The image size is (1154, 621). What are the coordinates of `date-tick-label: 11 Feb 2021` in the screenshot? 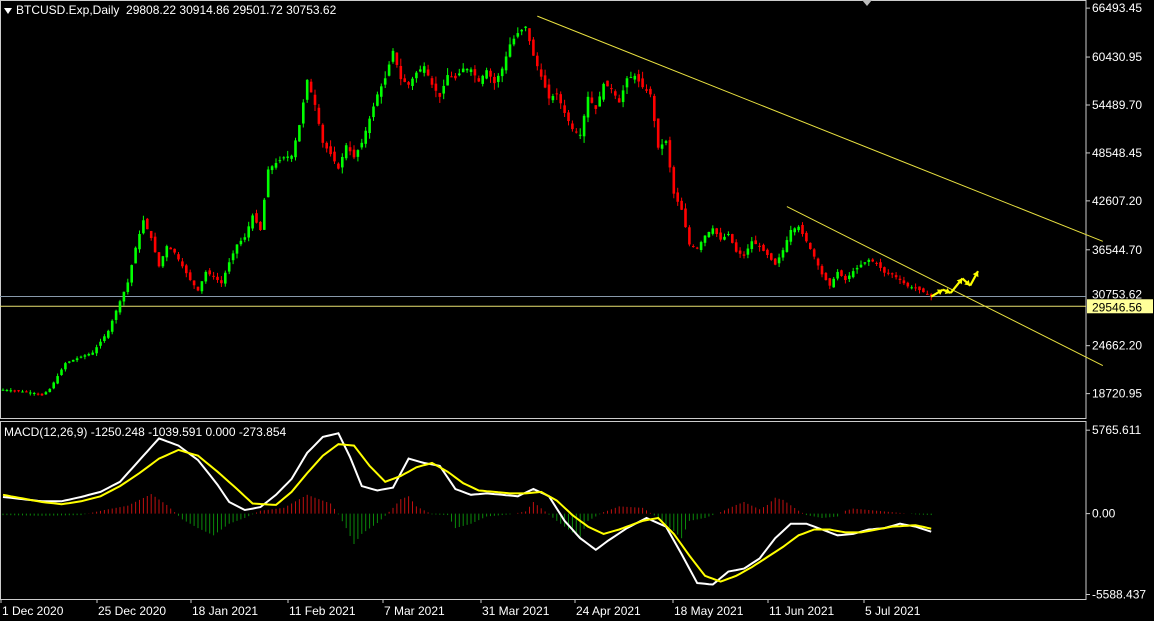 It's located at (322, 611).